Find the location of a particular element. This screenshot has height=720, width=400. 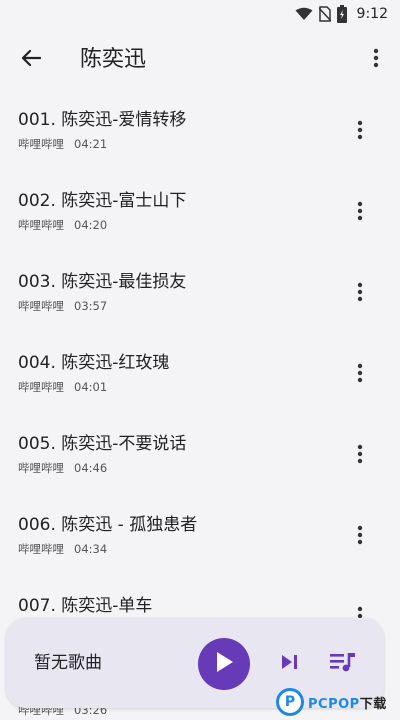

watermark-text: PCPOP下载 is located at coordinates (347, 702).